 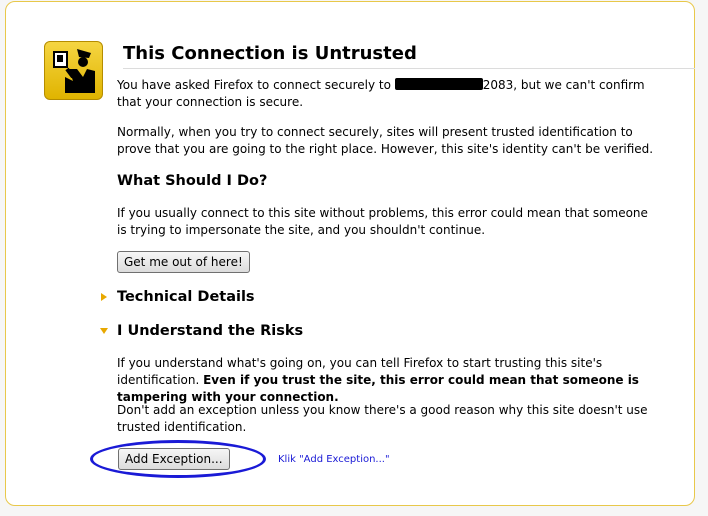 I want to click on page-title: This Connection is Untrusted, so click(x=409, y=55).